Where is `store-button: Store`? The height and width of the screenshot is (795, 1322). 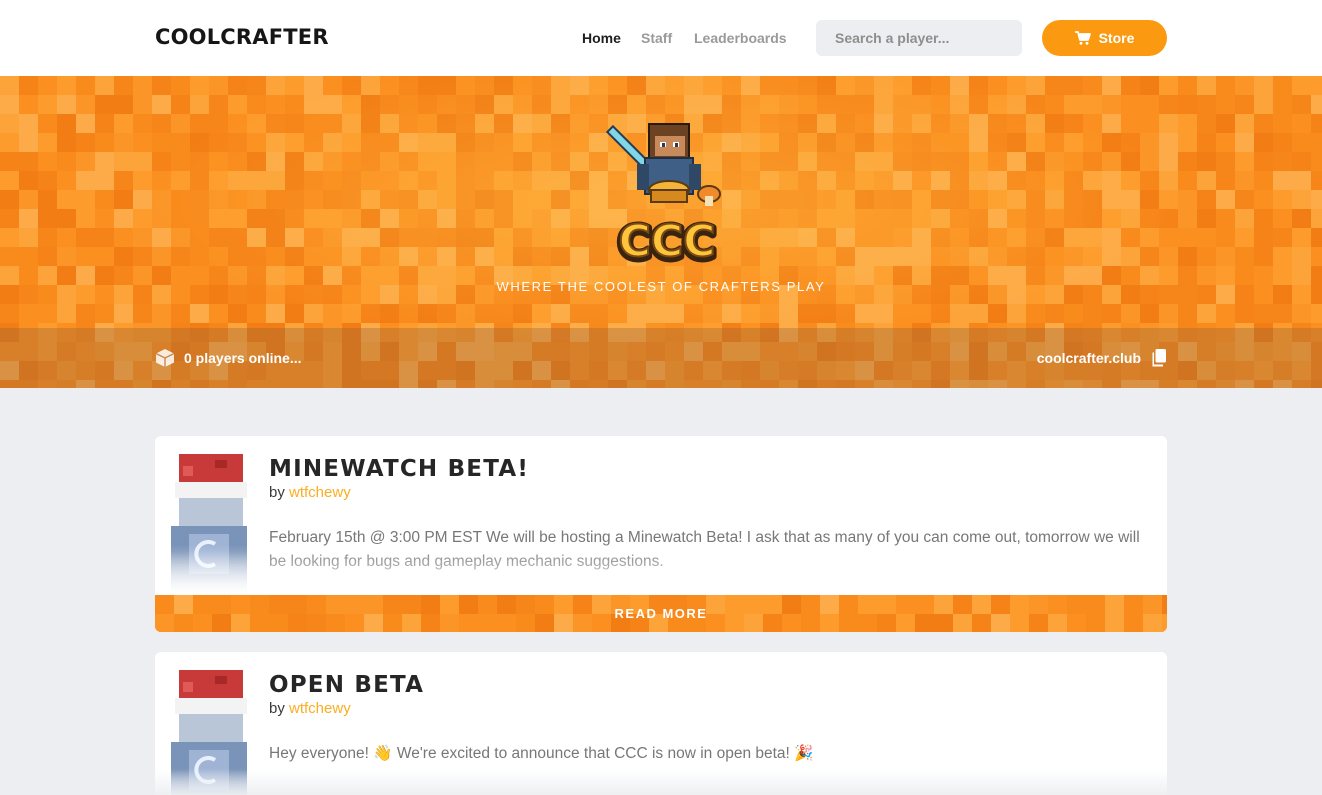
store-button: Store is located at coordinates (1104, 38).